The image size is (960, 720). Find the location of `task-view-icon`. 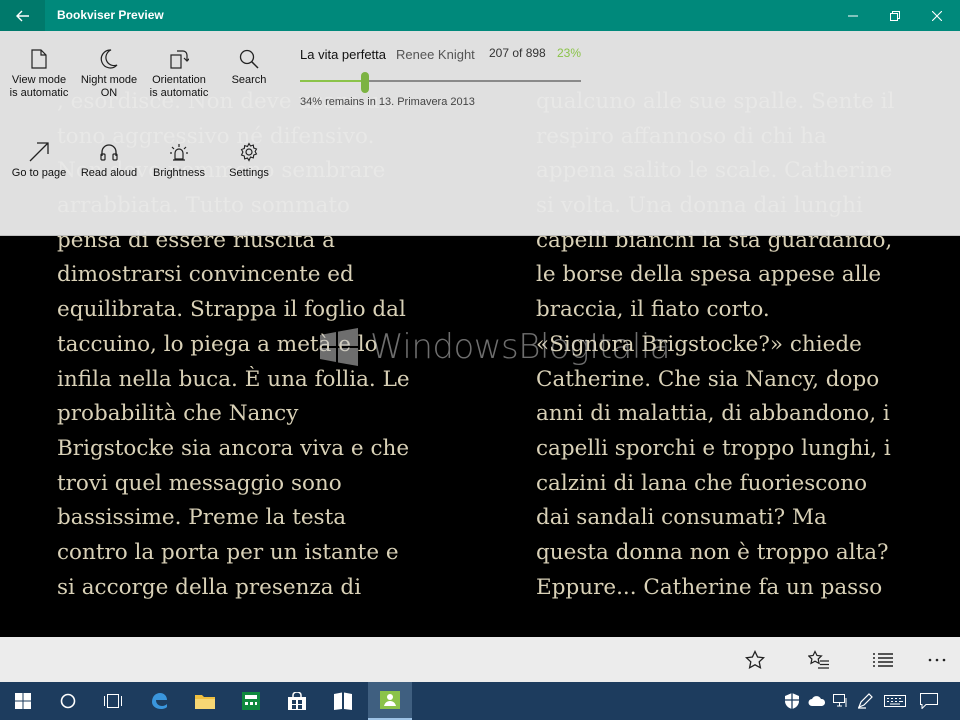

task-view-icon is located at coordinates (113, 701).